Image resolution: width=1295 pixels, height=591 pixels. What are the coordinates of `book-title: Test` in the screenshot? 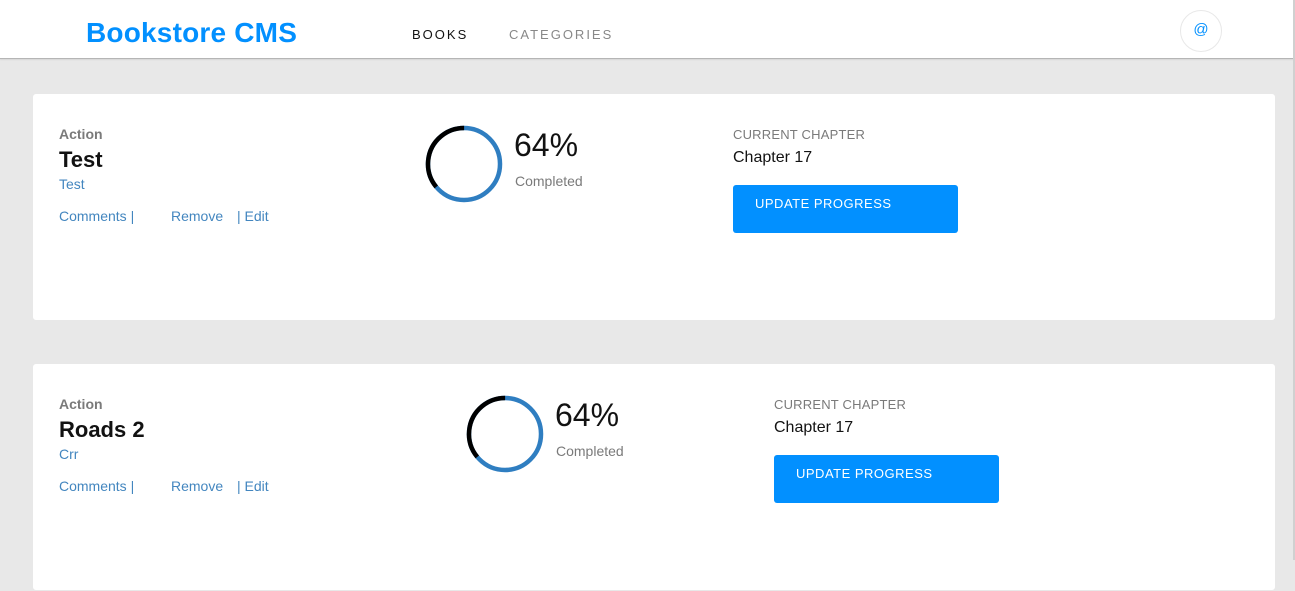 It's located at (81, 159).